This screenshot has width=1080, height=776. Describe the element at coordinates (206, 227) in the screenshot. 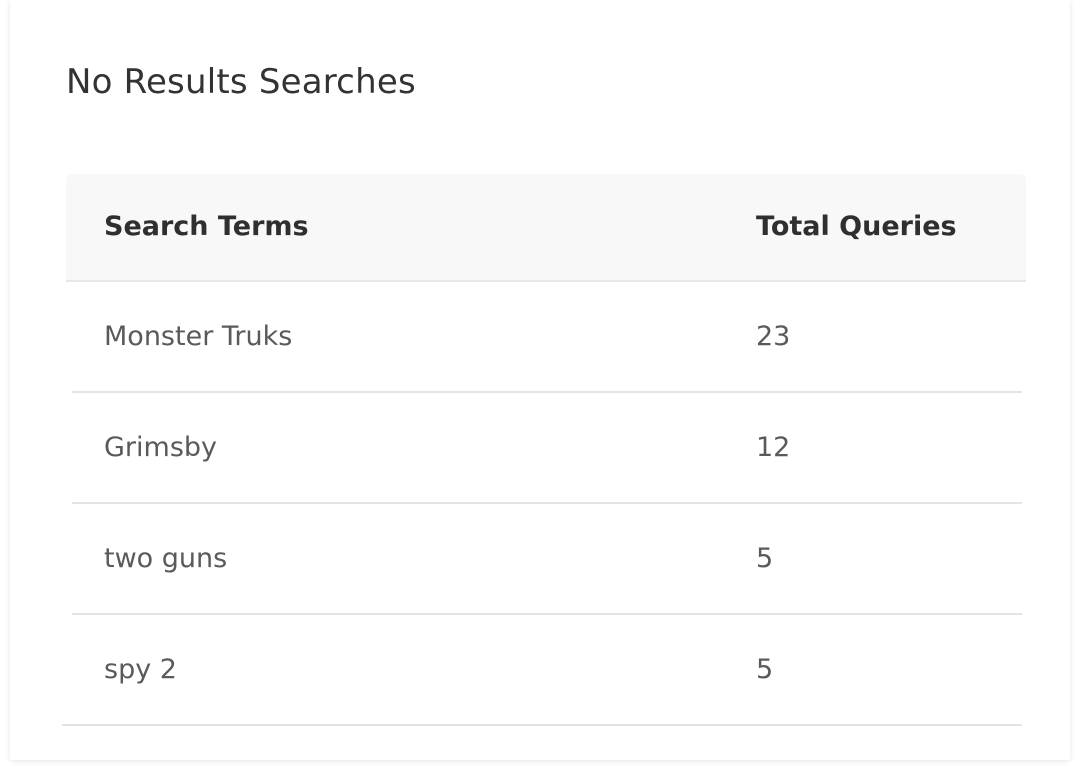

I see `column-header-search-terms: Search Terms` at that location.